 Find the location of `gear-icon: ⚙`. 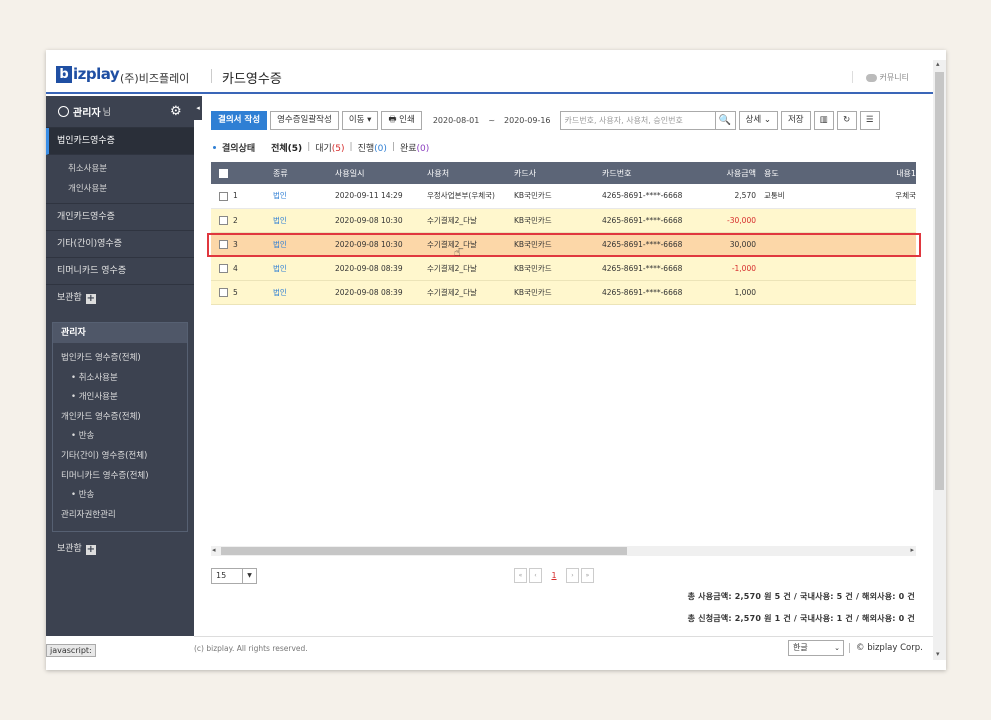

gear-icon: ⚙ is located at coordinates (176, 111).